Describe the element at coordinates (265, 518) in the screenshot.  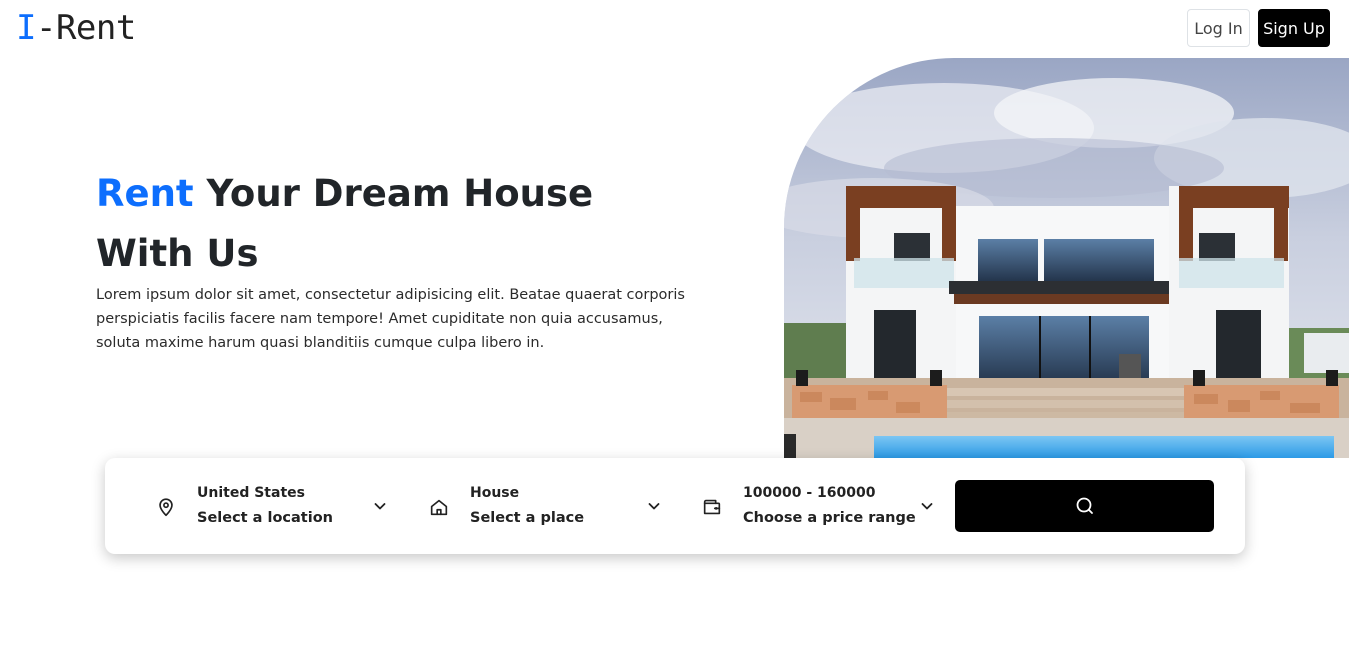
I see `location-label: Select a location` at that location.